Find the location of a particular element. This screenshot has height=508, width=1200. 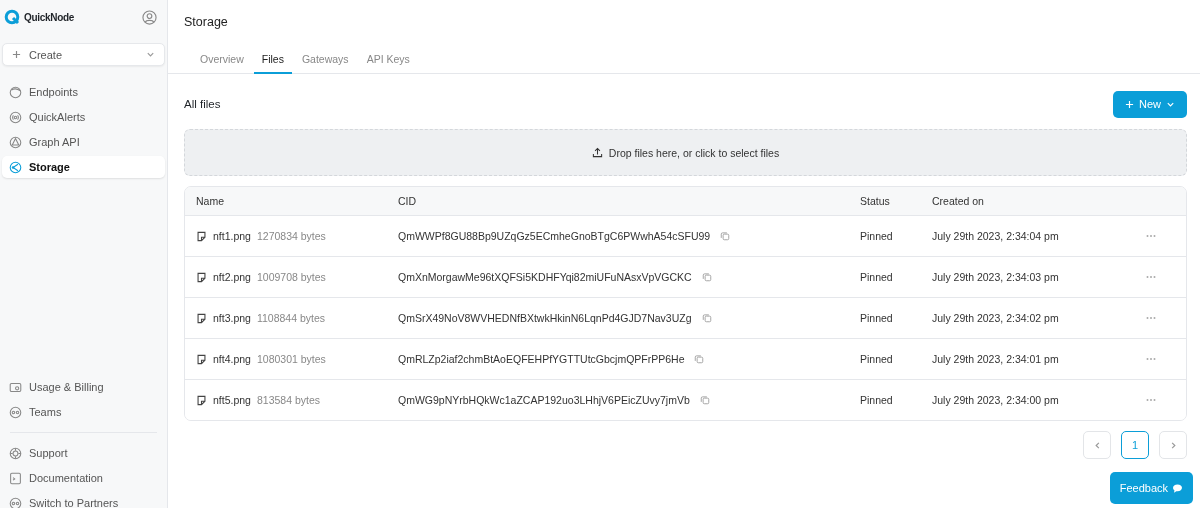

chevron-left-icon is located at coordinates (1097, 445).